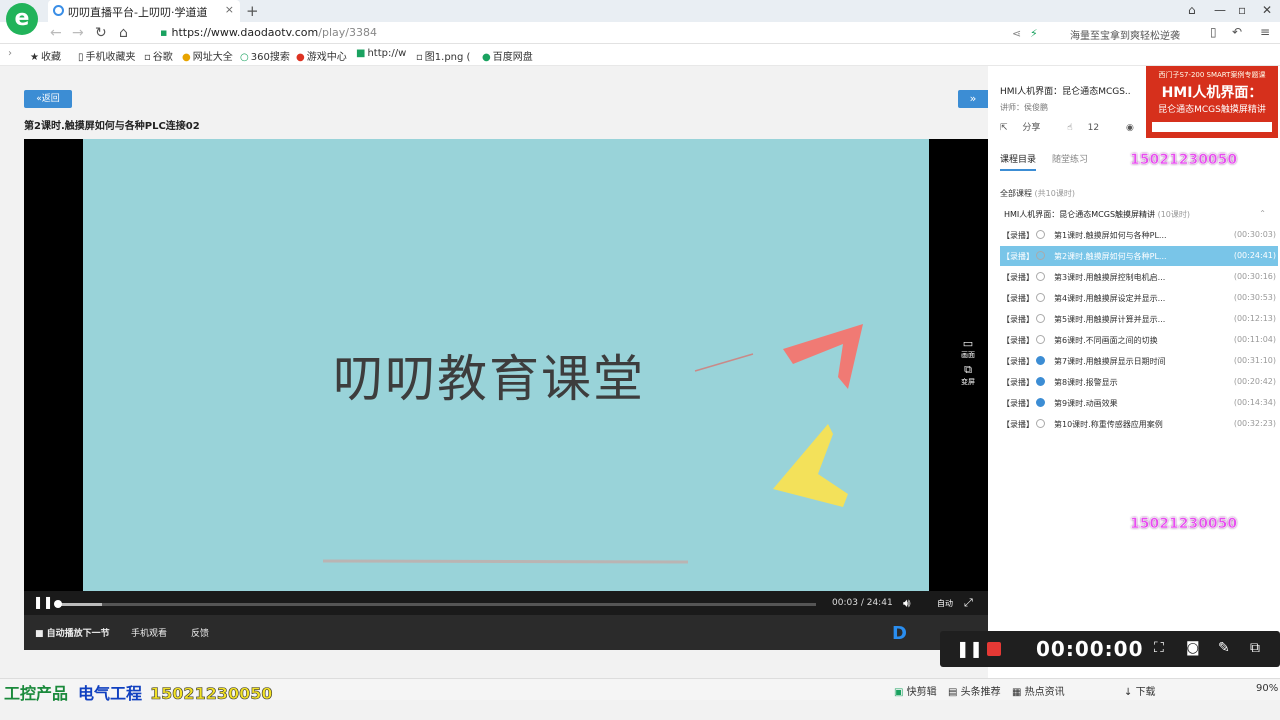 Image resolution: width=1280 pixels, height=720 pixels. Describe the element at coordinates (268, 32) in the screenshot. I see `url-field: ▪ https://www.daodaotv.com/play/3384` at that location.